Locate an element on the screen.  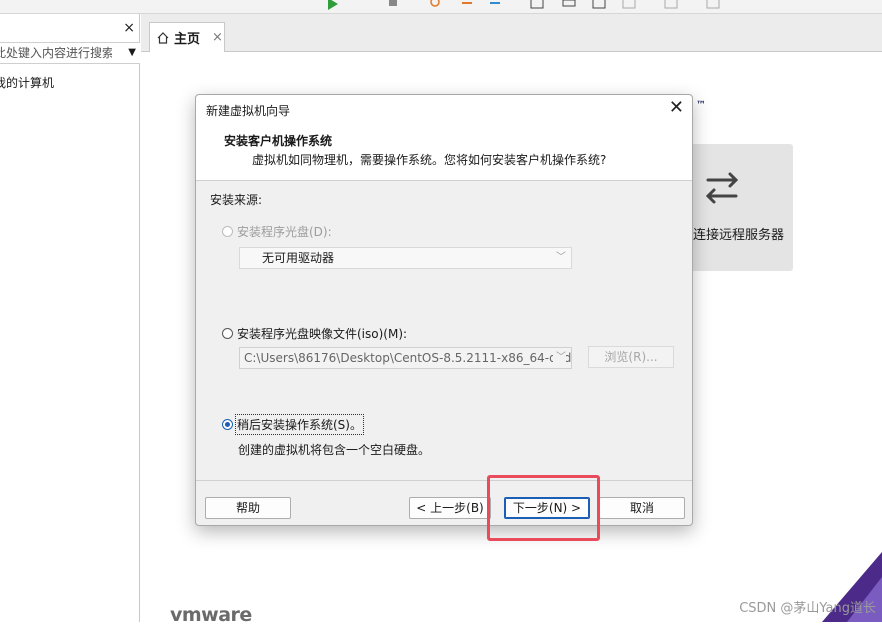
play-icon is located at coordinates (333, 5).